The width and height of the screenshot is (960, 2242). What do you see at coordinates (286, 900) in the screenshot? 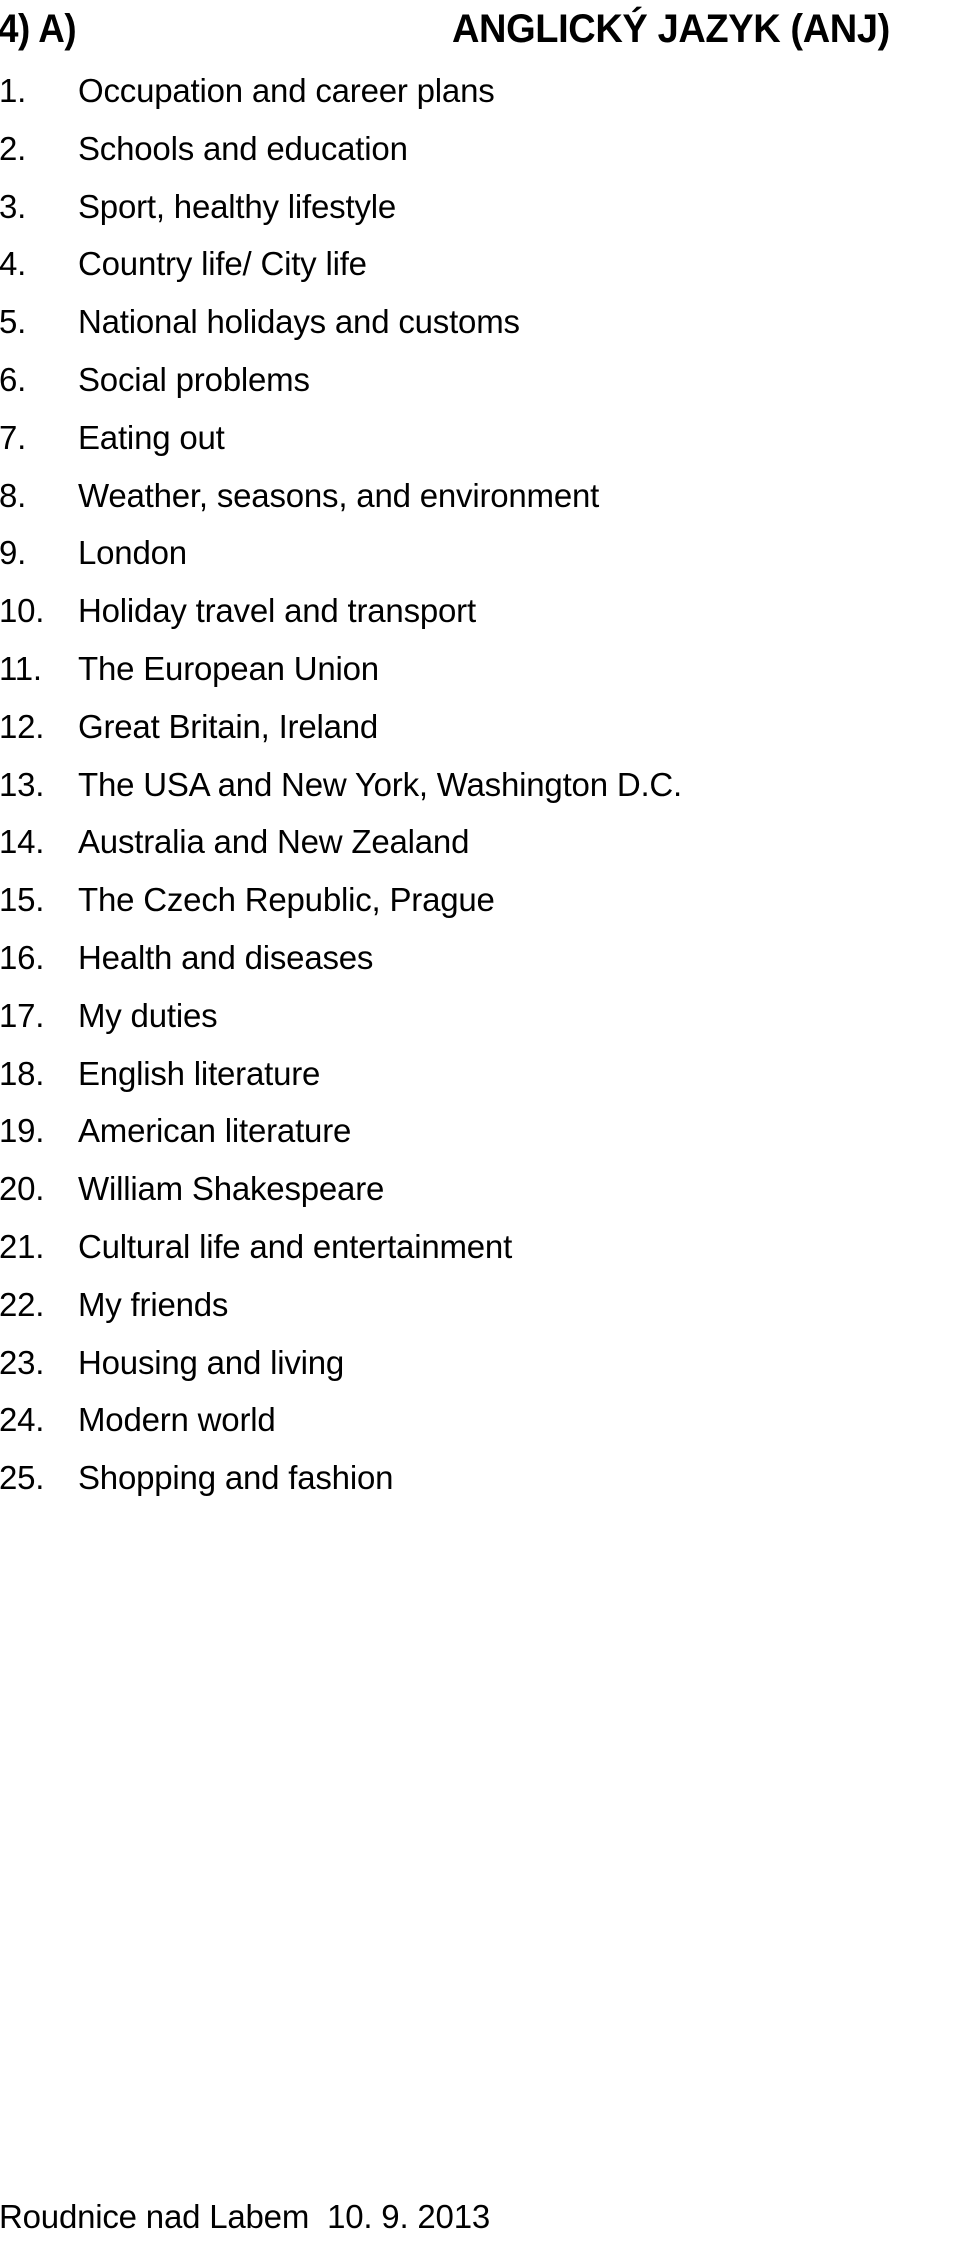
I see `topic-label: The Czech Republic, Prague` at bounding box center [286, 900].